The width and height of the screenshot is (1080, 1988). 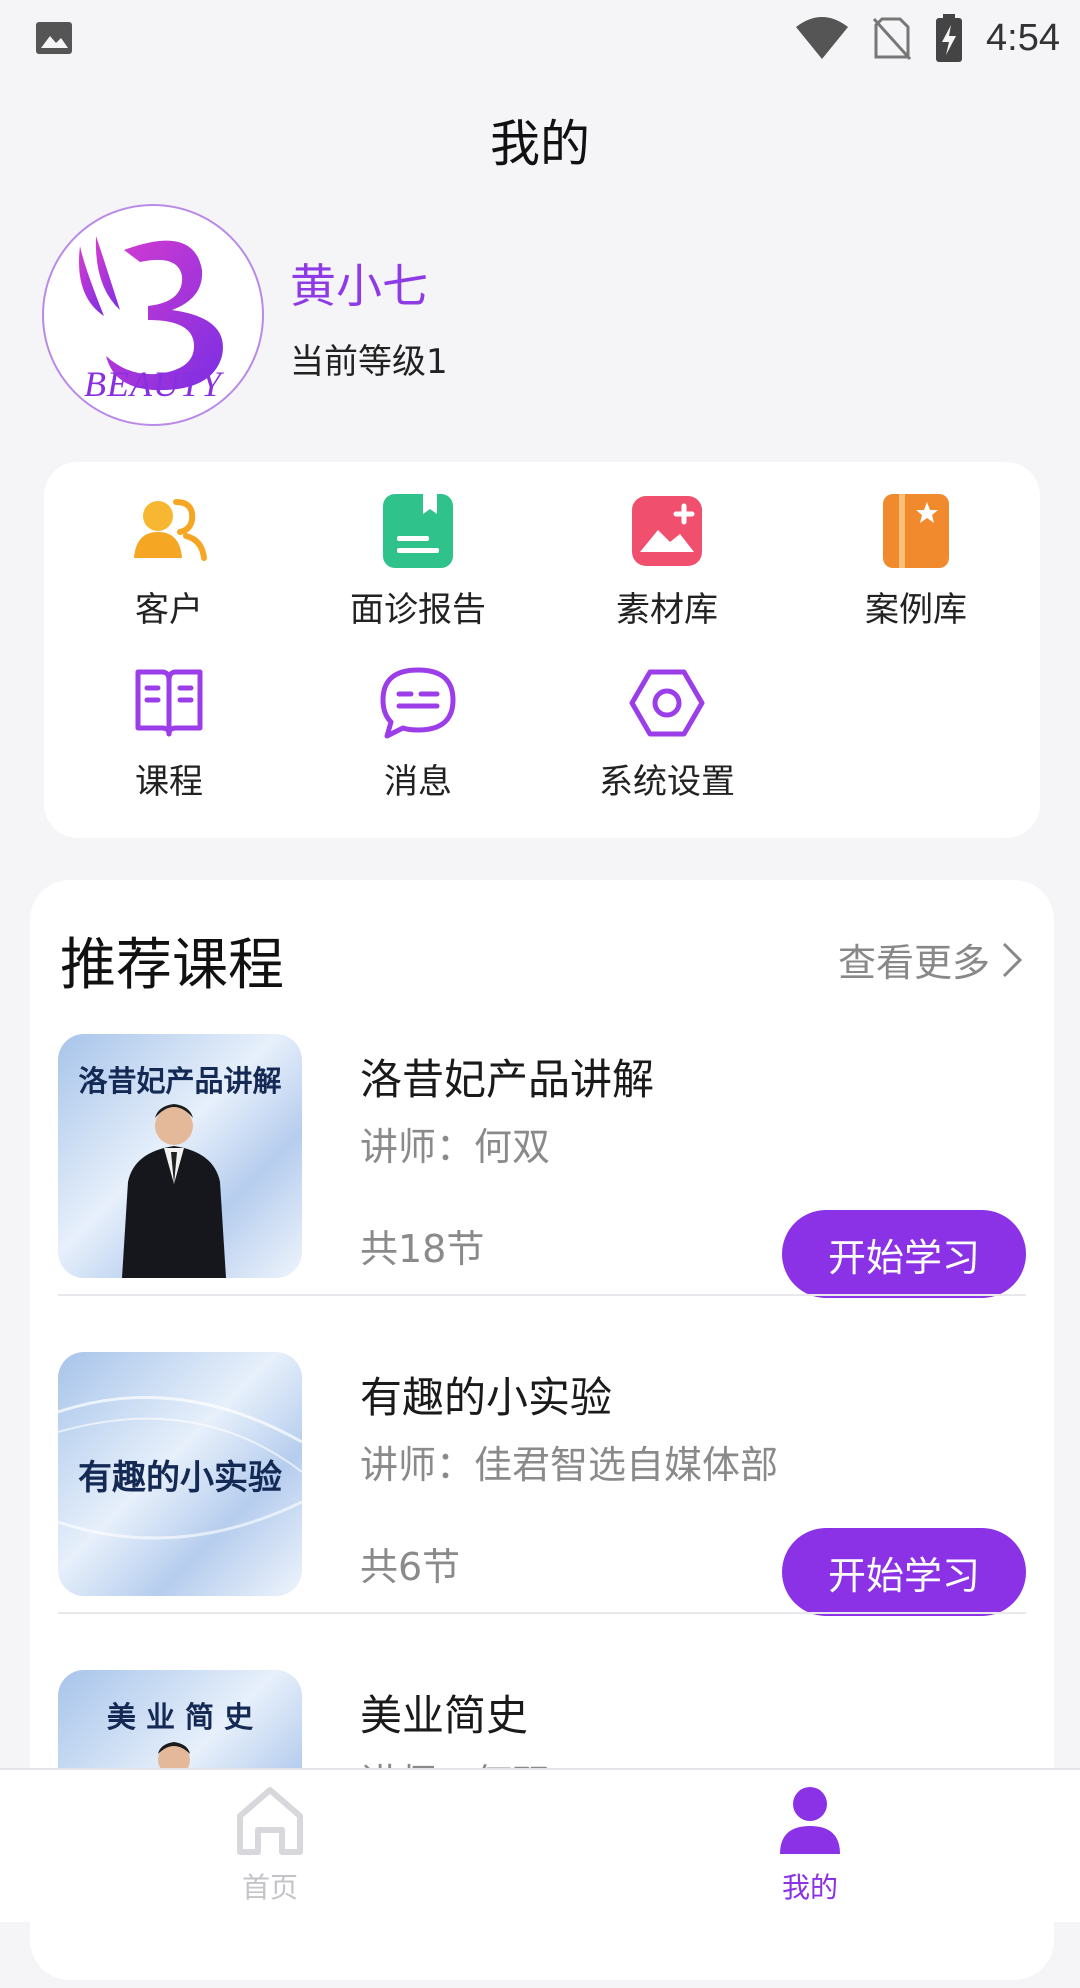 What do you see at coordinates (507, 1079) in the screenshot?
I see `course-title: 洛昔妃产品讲解` at bounding box center [507, 1079].